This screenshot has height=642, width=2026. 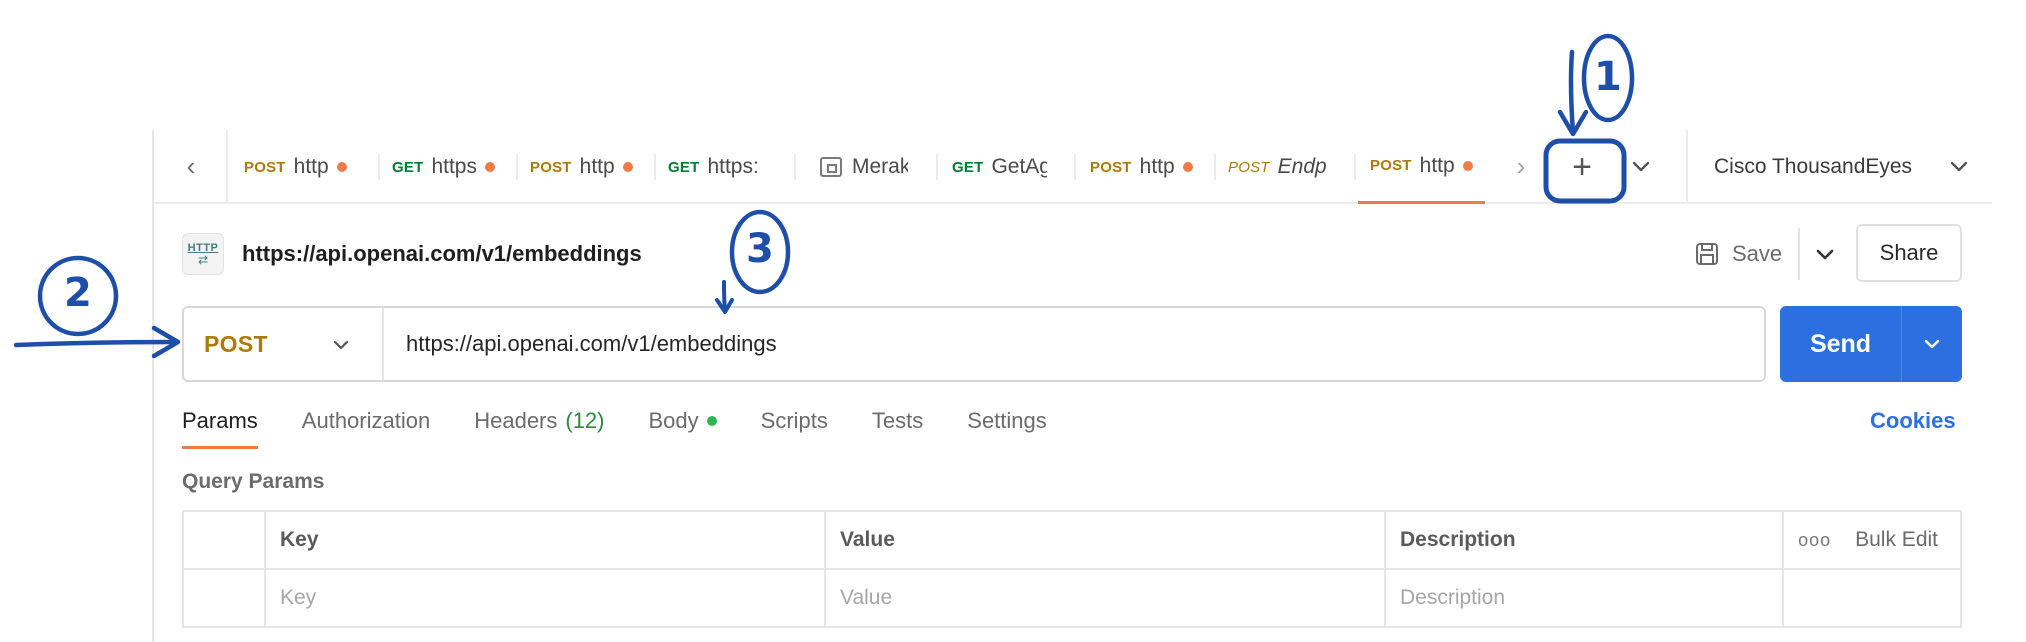 What do you see at coordinates (1641, 167) in the screenshot?
I see `tab-options-chevron-down-icon` at bounding box center [1641, 167].